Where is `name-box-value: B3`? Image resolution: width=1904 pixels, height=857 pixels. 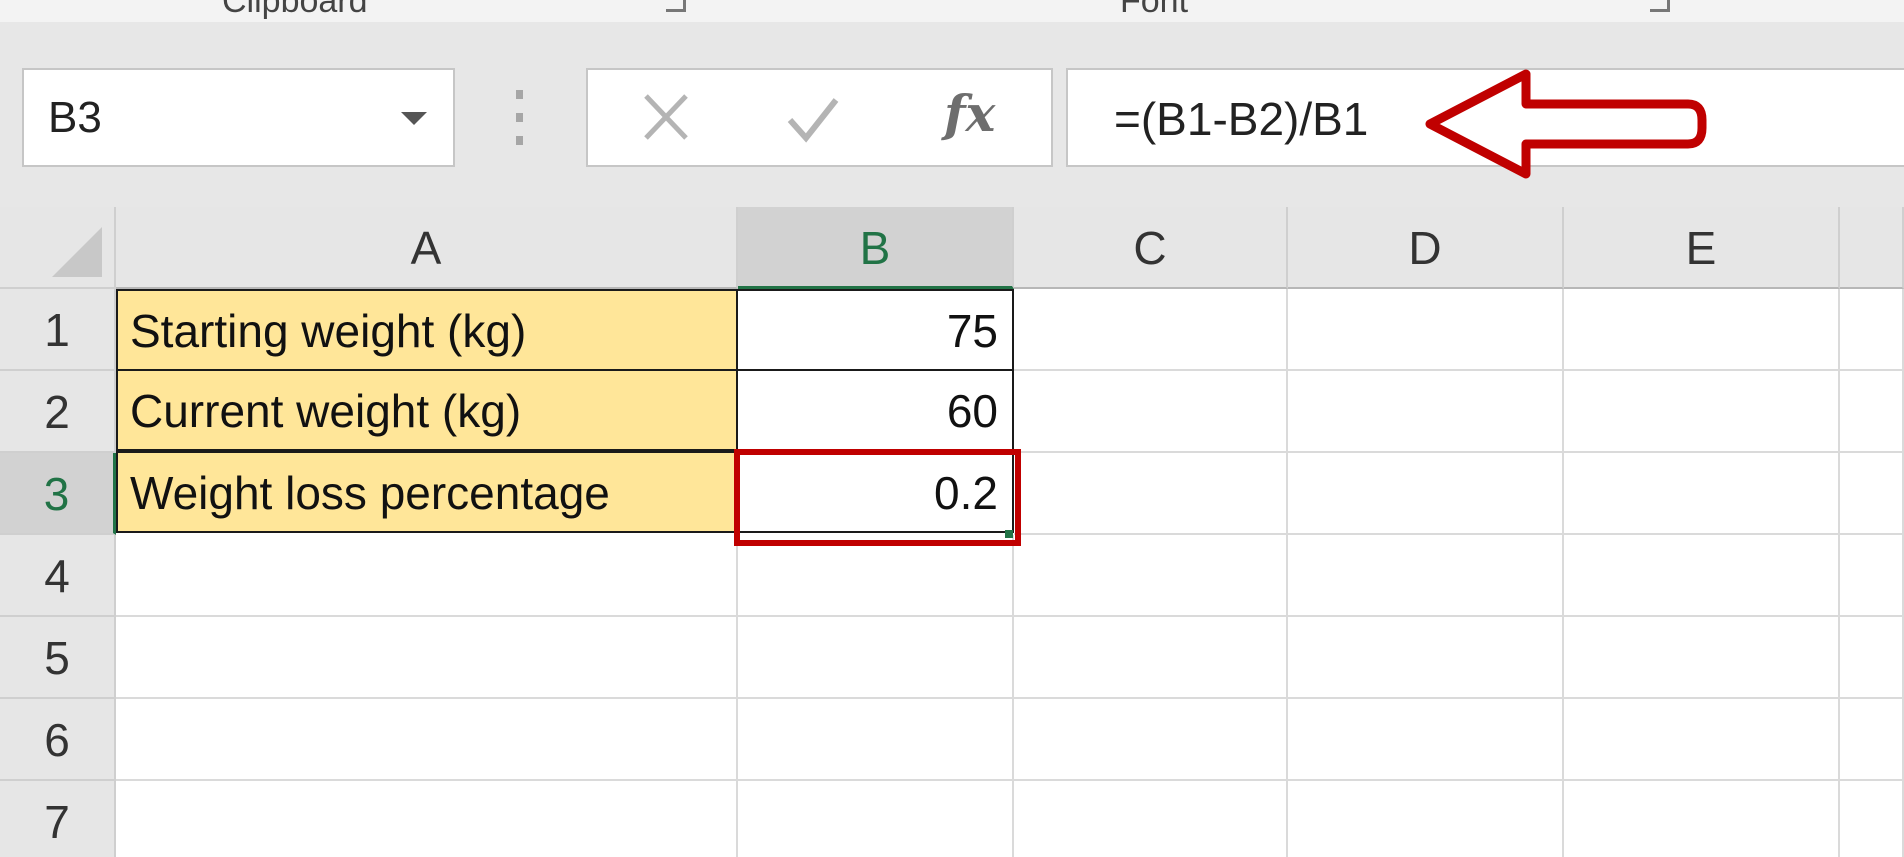
name-box-value: B3 is located at coordinates (75, 117).